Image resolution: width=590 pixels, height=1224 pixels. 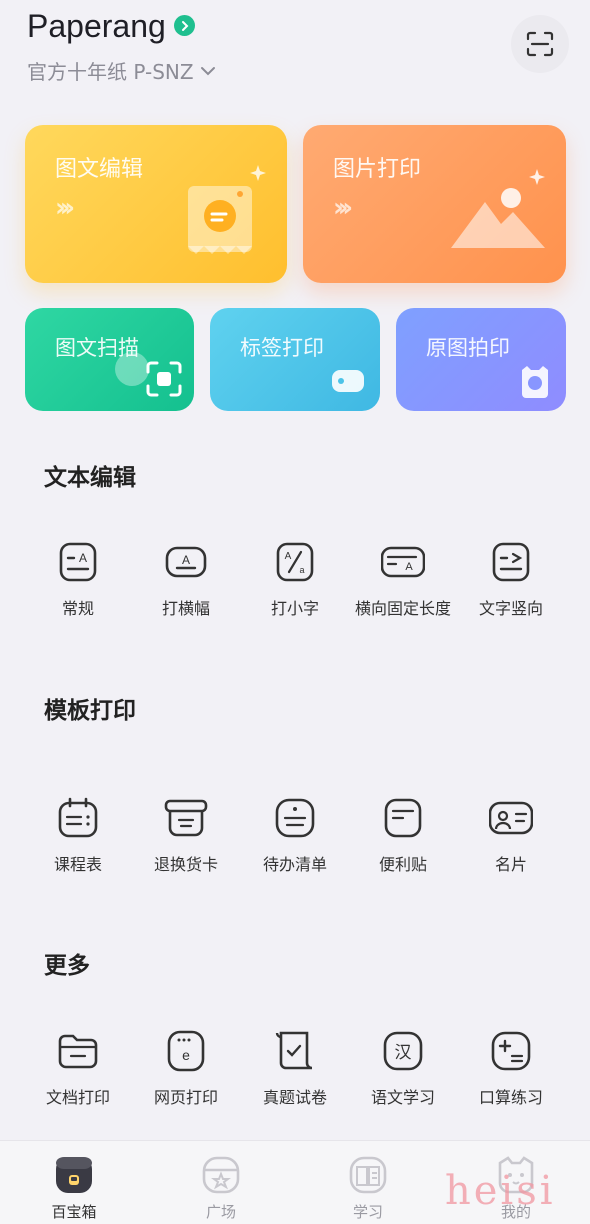 I want to click on plaza-icon, so click(x=221, y=1175).